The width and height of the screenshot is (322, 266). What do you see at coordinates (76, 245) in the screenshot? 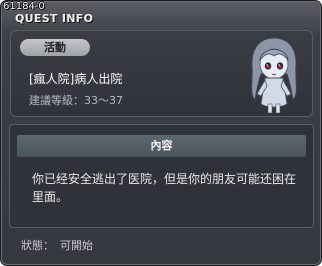
I see `status-value: 可開始` at bounding box center [76, 245].